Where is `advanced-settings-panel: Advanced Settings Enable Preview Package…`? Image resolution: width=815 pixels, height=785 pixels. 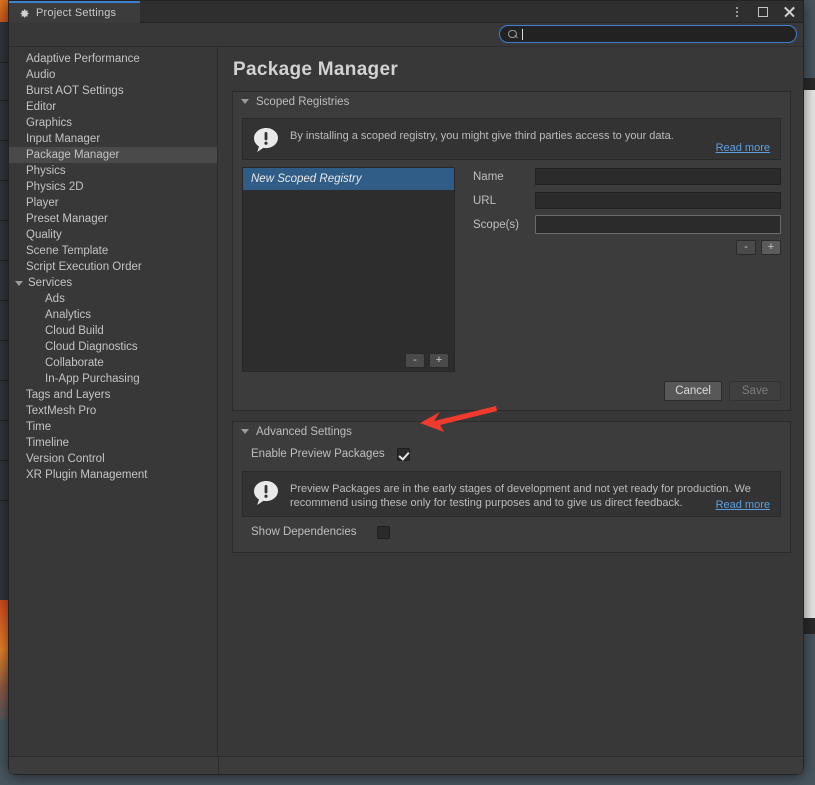
advanced-settings-panel: Advanced Settings Enable Preview Package… is located at coordinates (511, 487).